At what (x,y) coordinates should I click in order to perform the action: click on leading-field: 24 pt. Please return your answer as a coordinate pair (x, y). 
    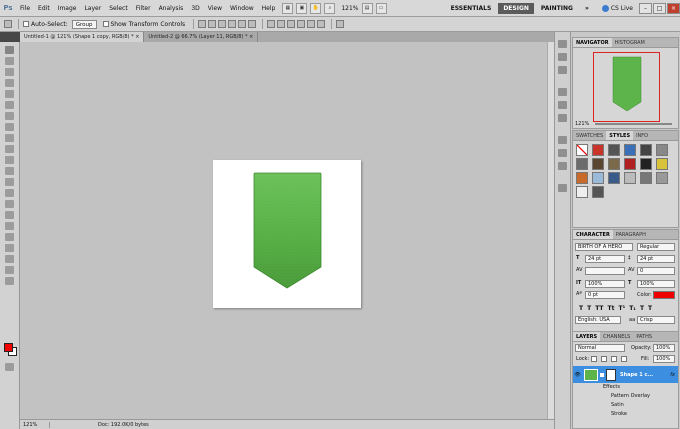
    Looking at the image, I should click on (656, 259).